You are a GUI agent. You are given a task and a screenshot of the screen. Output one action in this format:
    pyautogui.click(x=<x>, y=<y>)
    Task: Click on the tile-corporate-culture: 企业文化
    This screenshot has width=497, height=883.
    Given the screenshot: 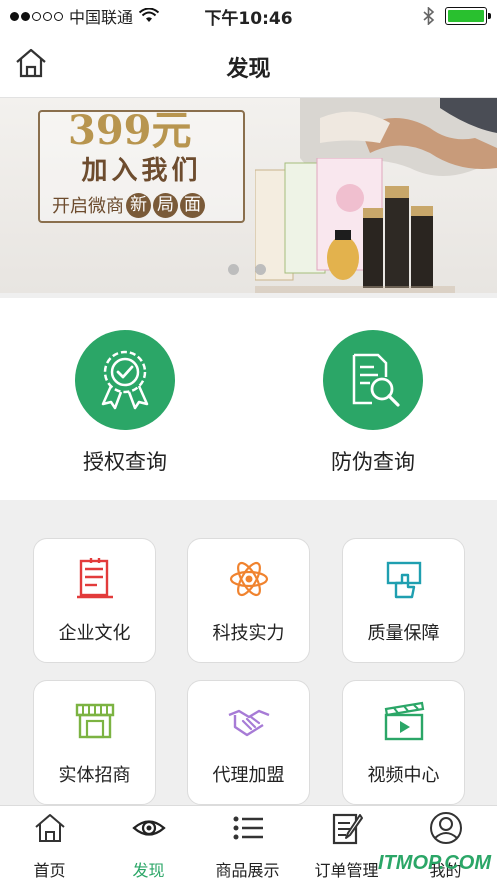 What is the action you would take?
    pyautogui.click(x=94, y=600)
    